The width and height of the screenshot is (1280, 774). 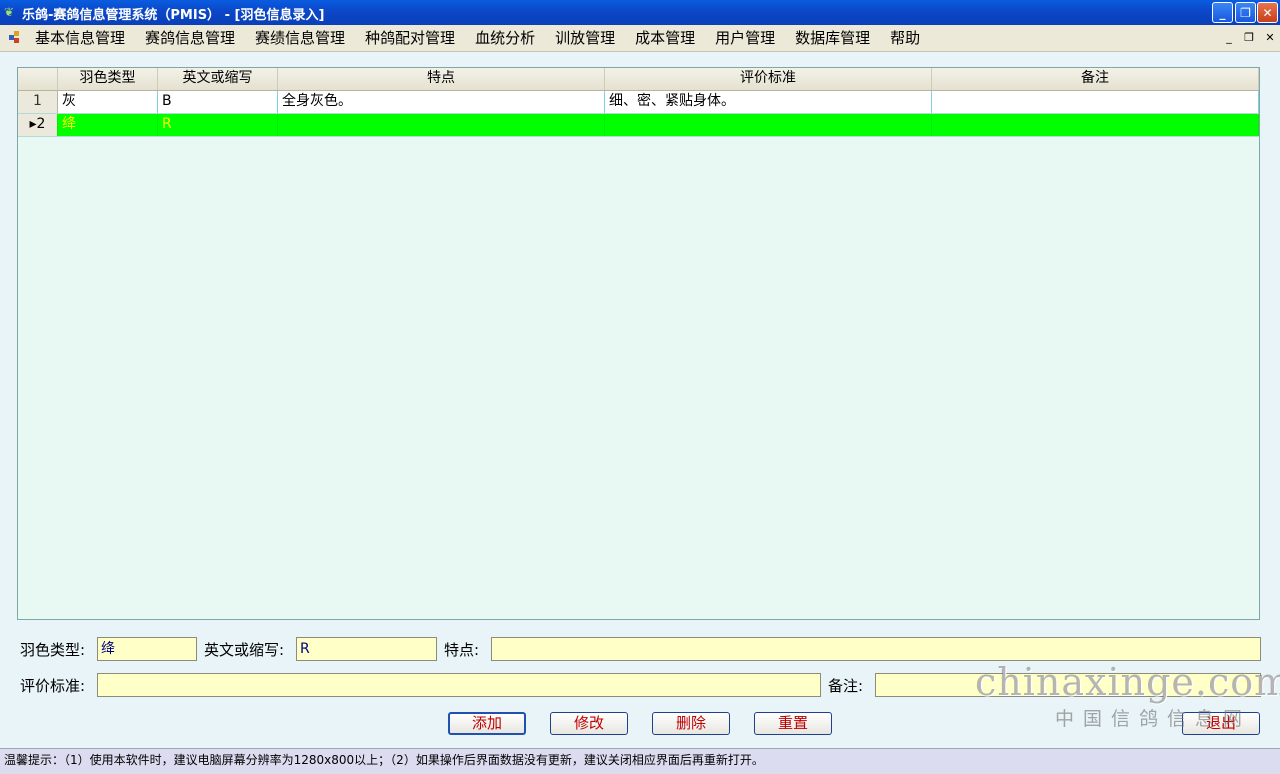 I want to click on abbr-input: R, so click(x=366, y=649).